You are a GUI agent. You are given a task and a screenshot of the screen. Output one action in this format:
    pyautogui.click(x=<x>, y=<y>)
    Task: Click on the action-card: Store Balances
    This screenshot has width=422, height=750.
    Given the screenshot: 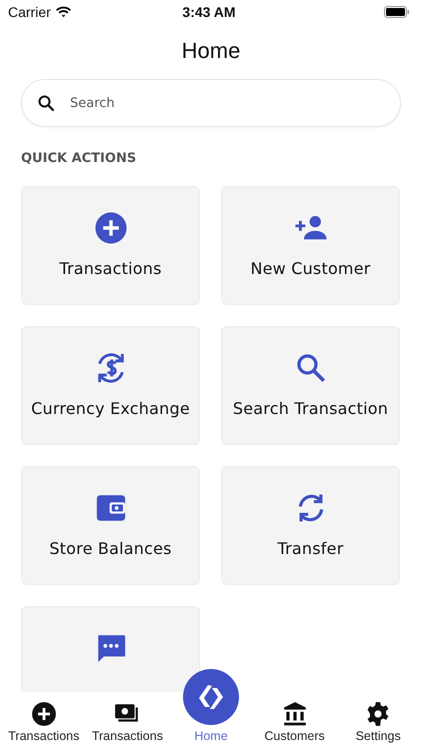 What is the action you would take?
    pyautogui.click(x=110, y=525)
    